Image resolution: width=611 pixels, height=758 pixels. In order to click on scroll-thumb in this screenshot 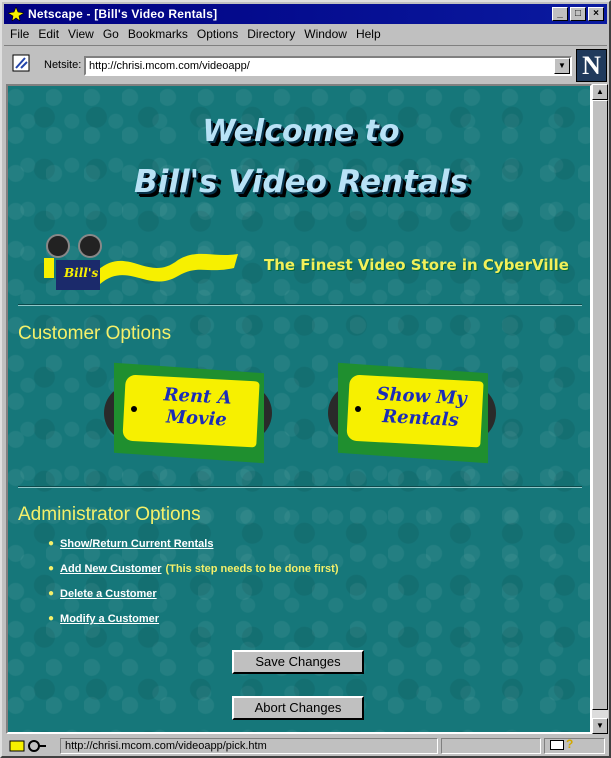, I will do `click(600, 405)`.